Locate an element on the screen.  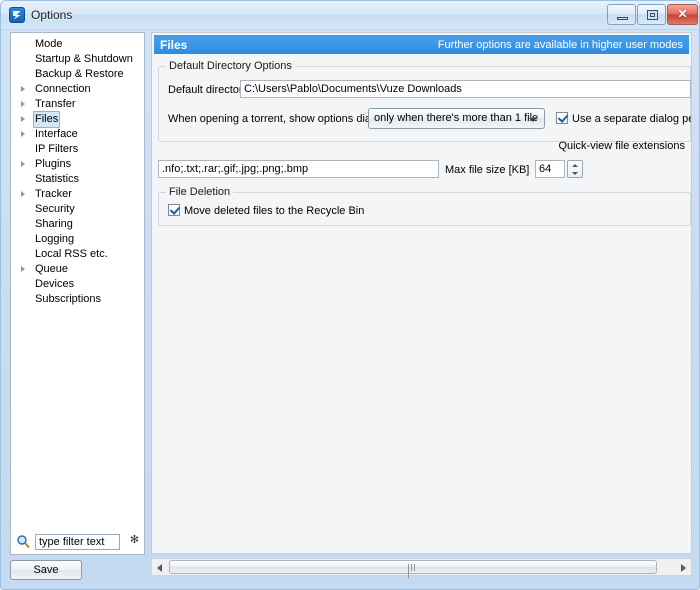
title-bar: Options ✕ is located at coordinates (350, 15).